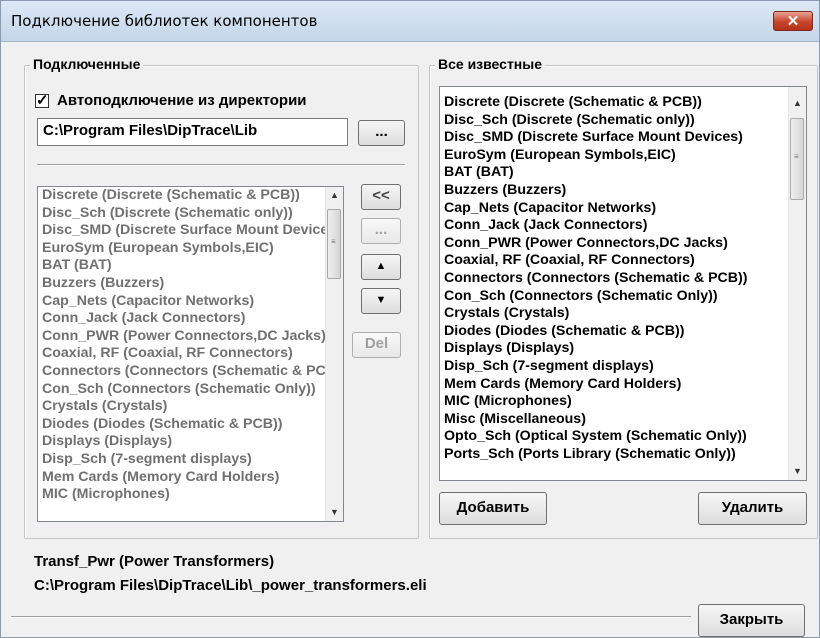 The height and width of the screenshot is (638, 820). I want to click on down-arrow-icon: ▼, so click(381, 300).